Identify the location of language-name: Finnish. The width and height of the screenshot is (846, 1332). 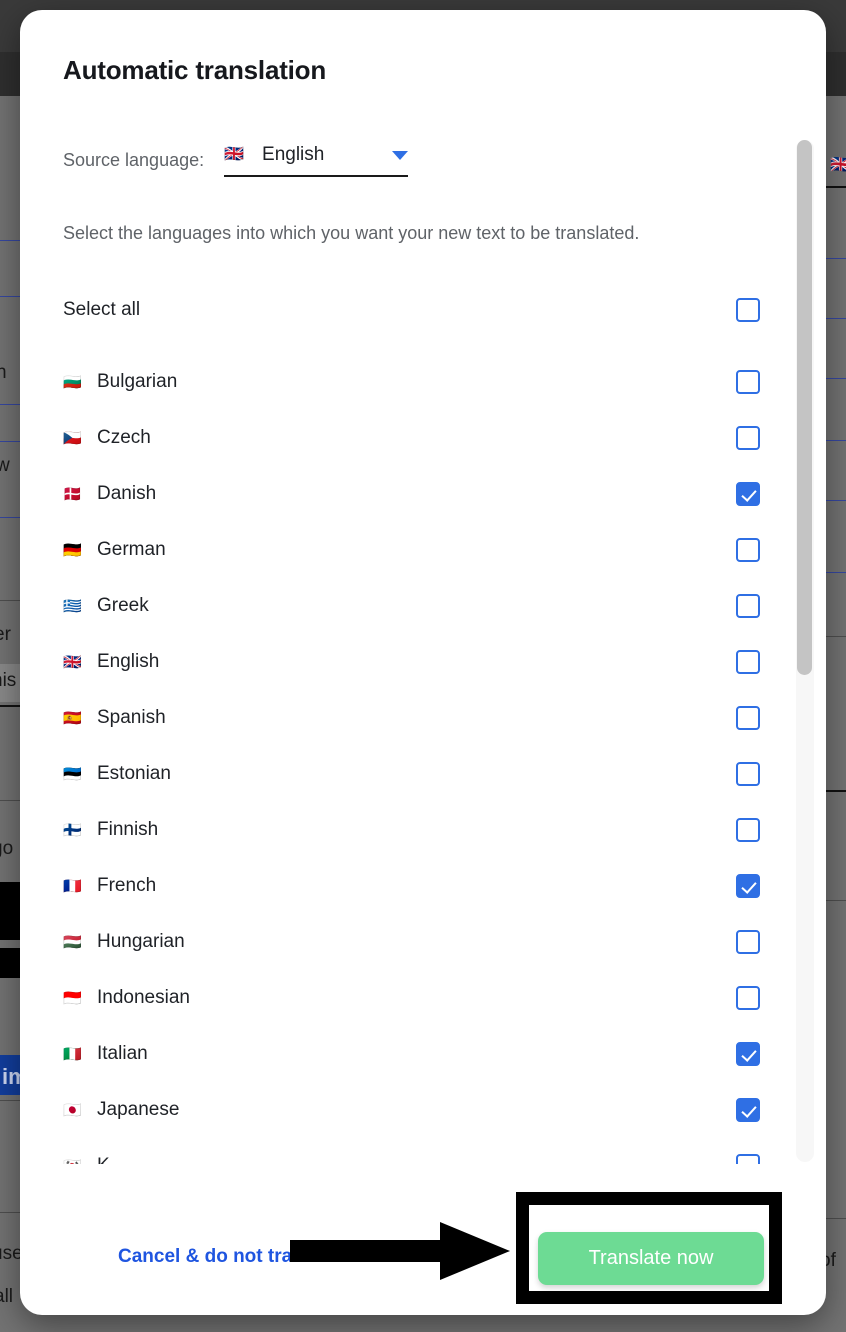
(128, 829).